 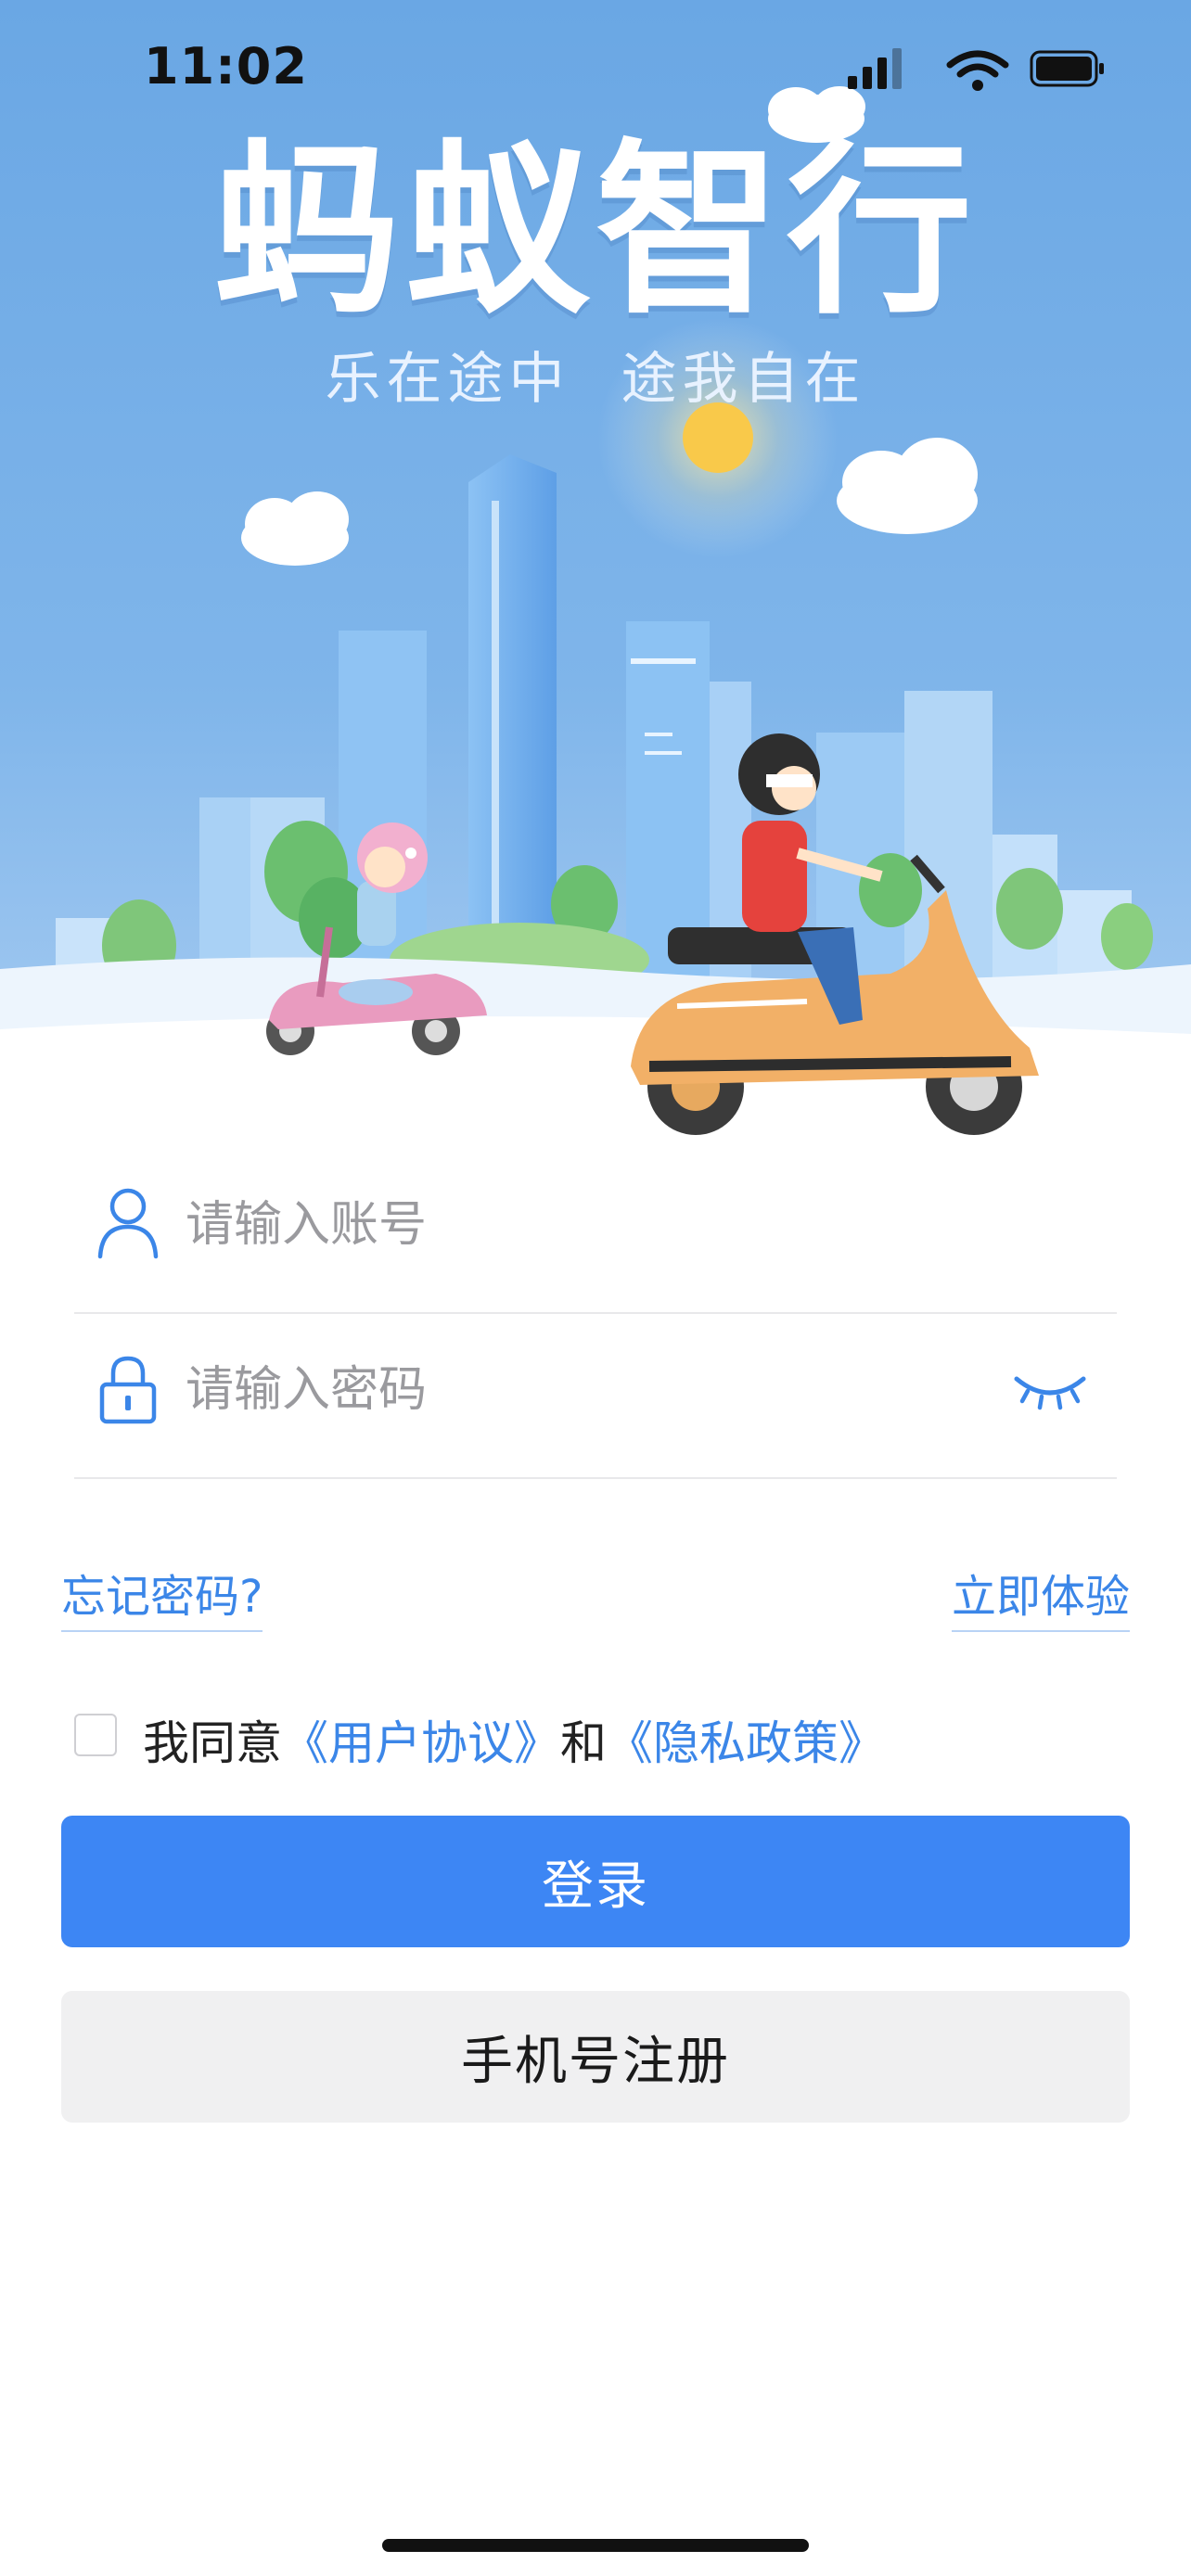 I want to click on agreement-text: 我同意《用户协议》和《隐私政策》, so click(x=514, y=1739).